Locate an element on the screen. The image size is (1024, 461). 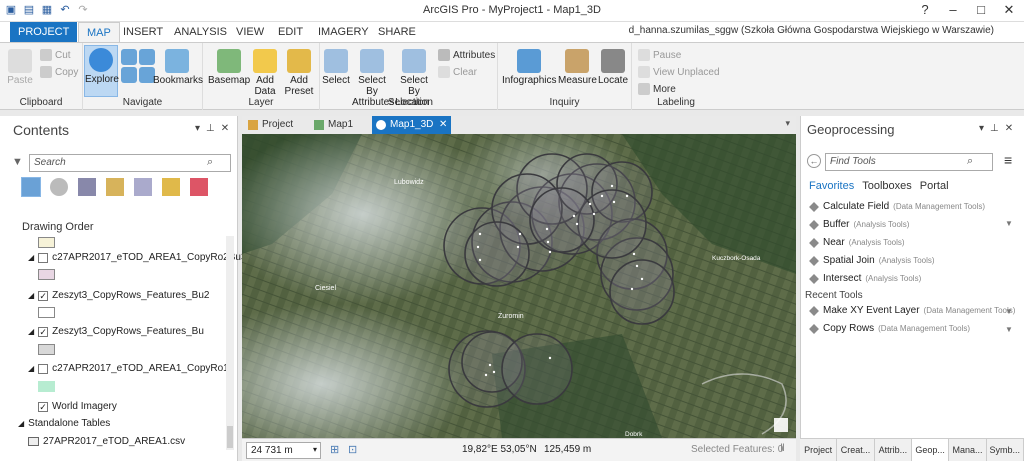
menu-icon: ≡ is located at coordinates (1008, 160).